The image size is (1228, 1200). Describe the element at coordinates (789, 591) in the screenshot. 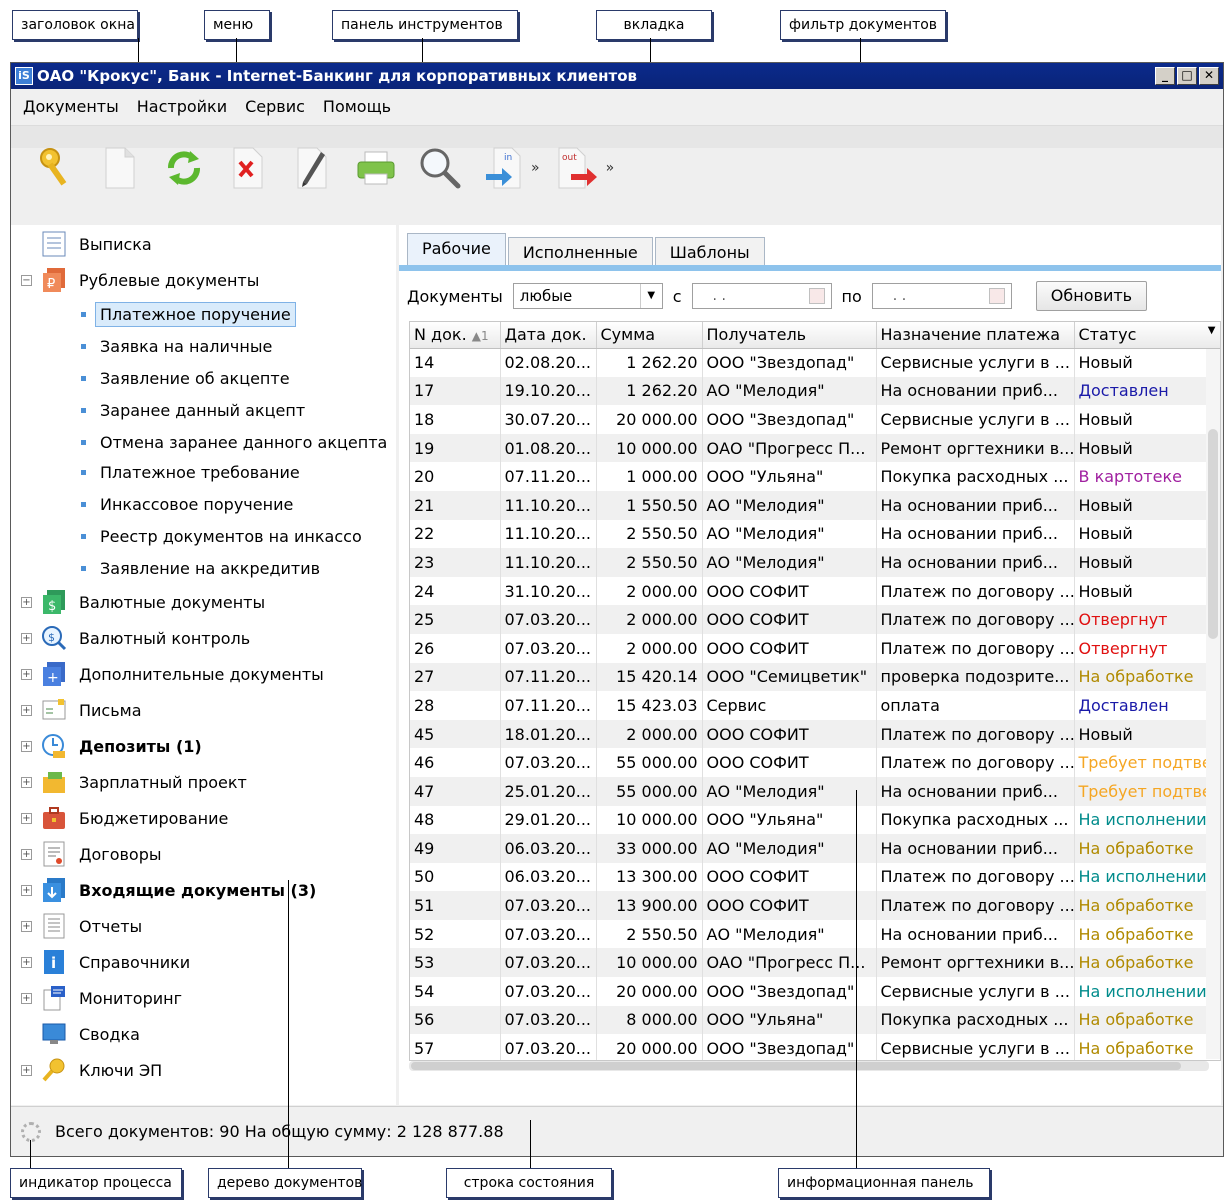

I see `cell-recipient: ООО СОФИТ` at that location.